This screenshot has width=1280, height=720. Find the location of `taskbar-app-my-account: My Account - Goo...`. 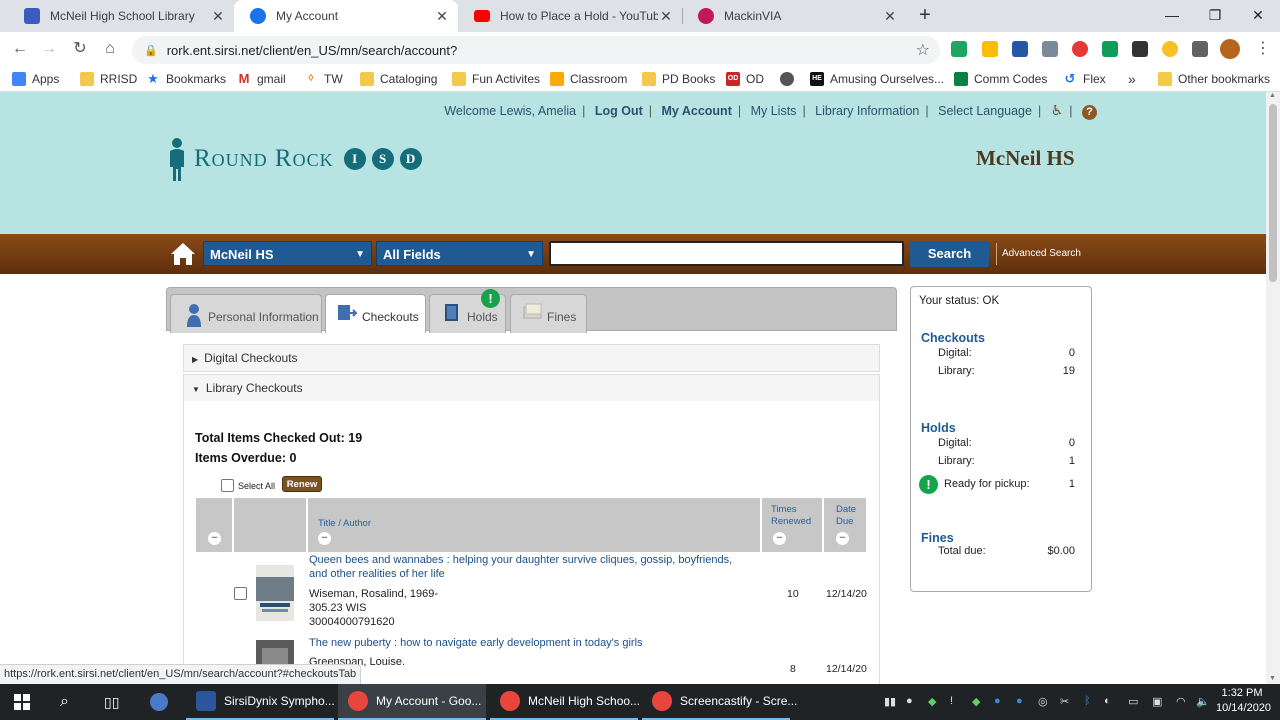

taskbar-app-my-account: My Account - Goo... is located at coordinates (412, 702).